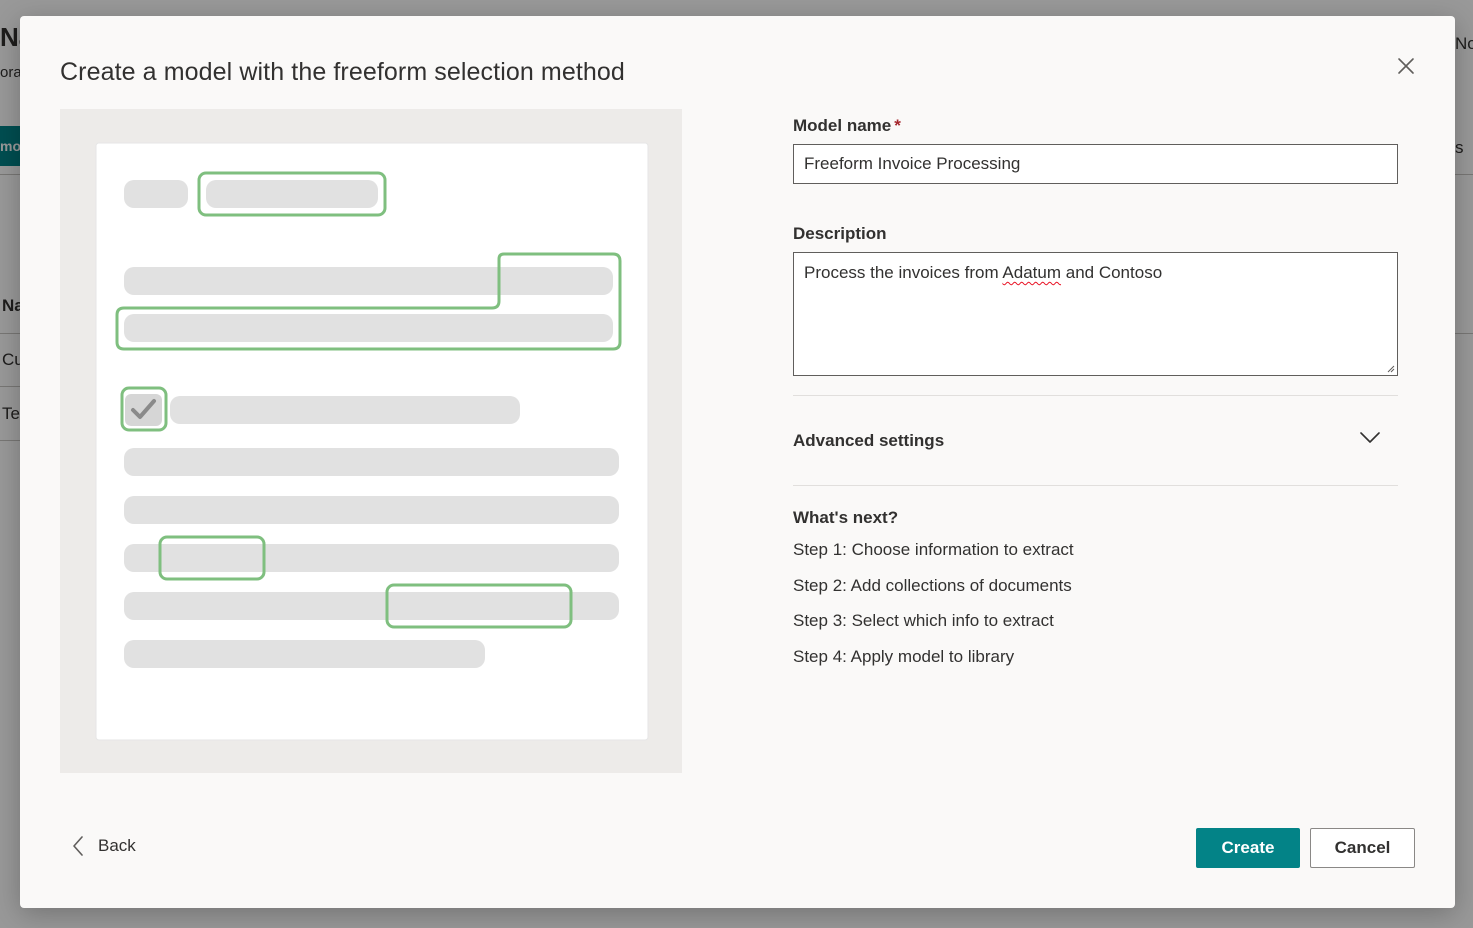 This screenshot has height=928, width=1473. I want to click on back-button: Back, so click(104, 846).